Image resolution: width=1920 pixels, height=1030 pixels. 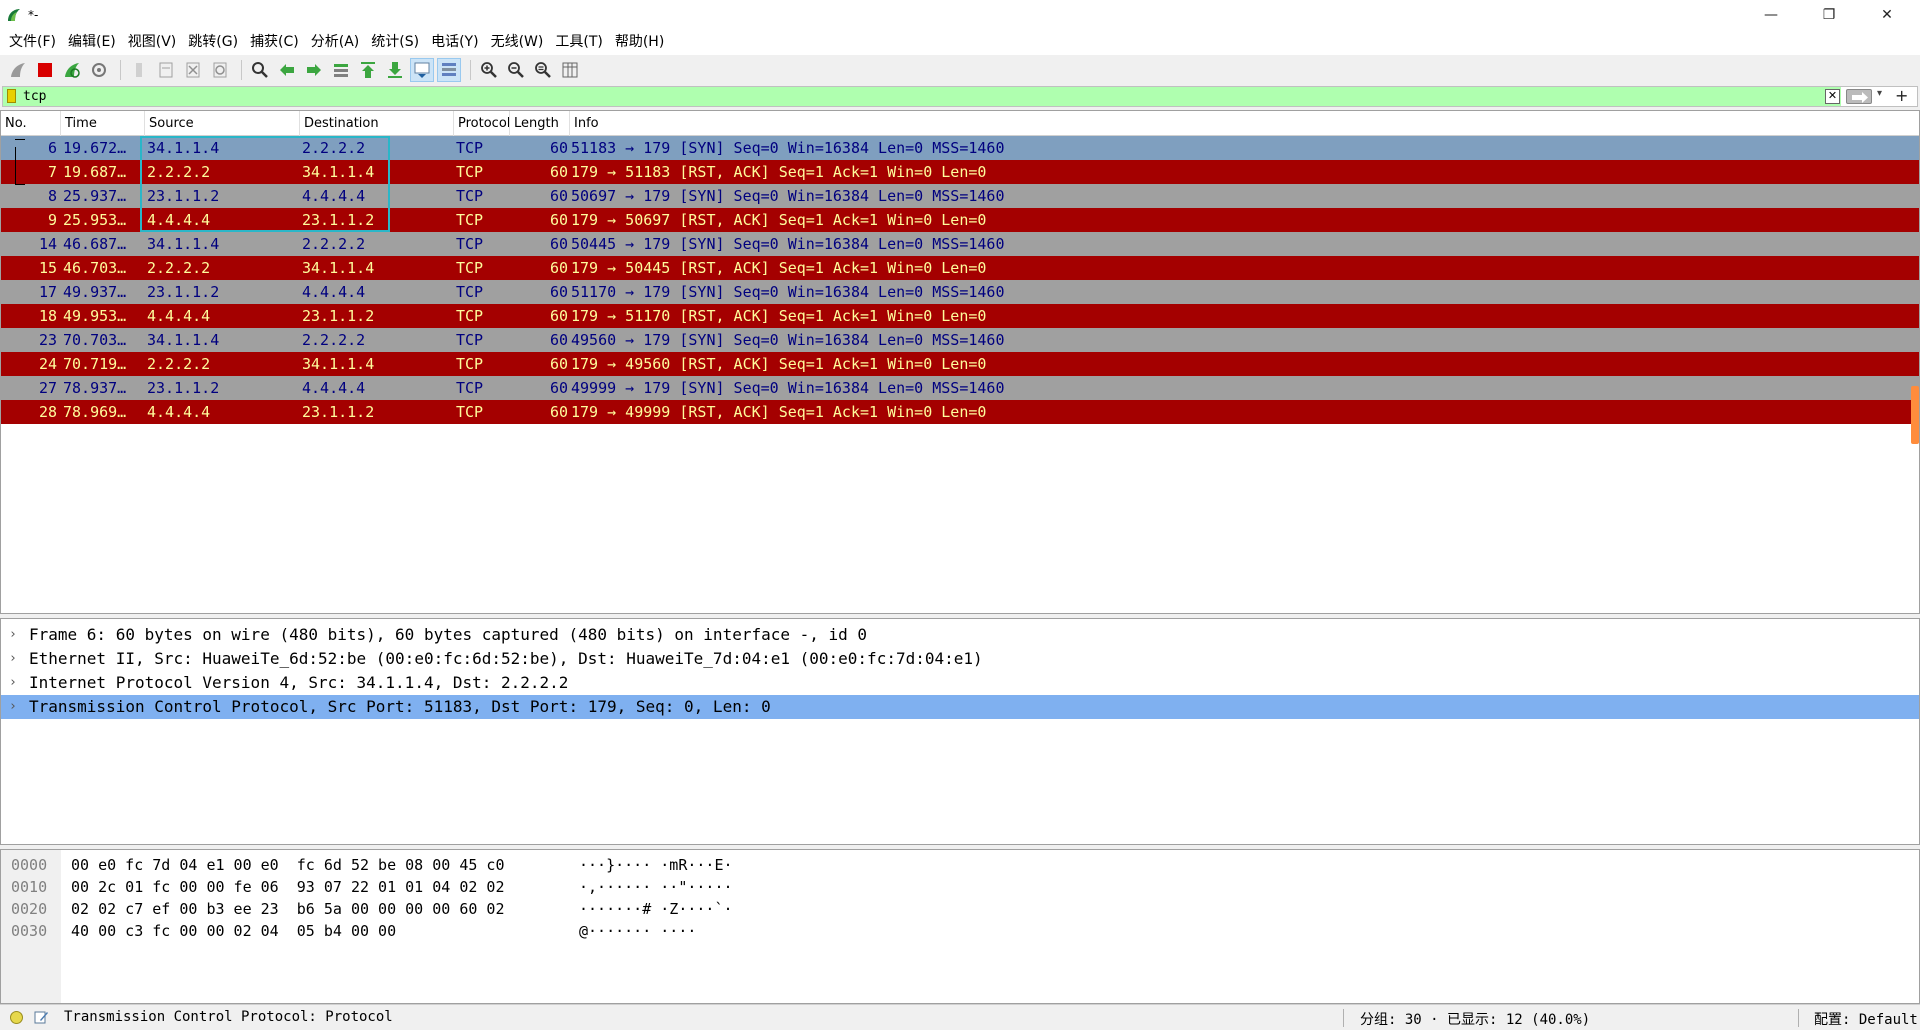 What do you see at coordinates (222, 123) in the screenshot?
I see `column-header-source: Source` at bounding box center [222, 123].